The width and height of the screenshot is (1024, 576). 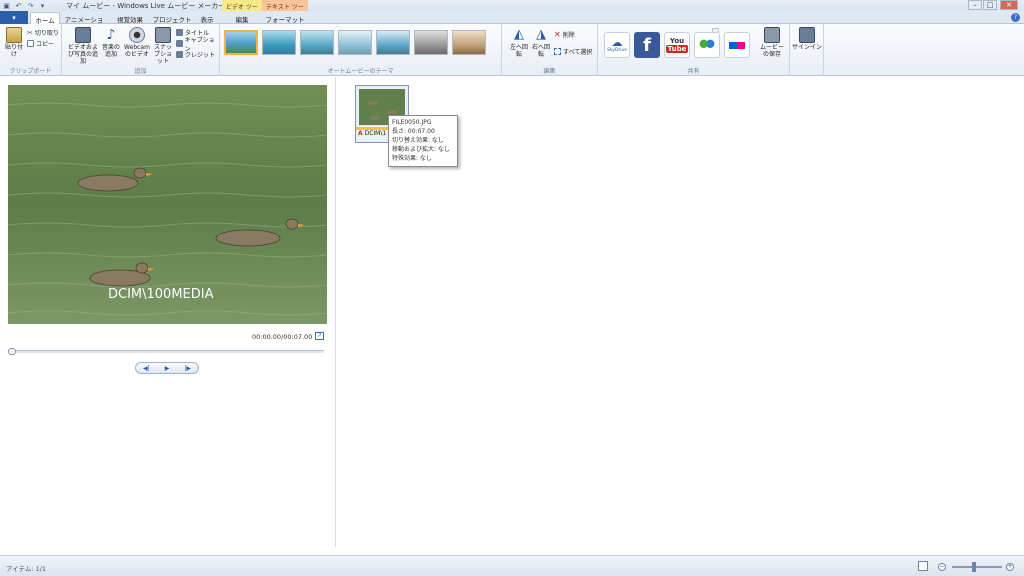 I want to click on skydrive-label: SkyDrive, so click(x=617, y=50).